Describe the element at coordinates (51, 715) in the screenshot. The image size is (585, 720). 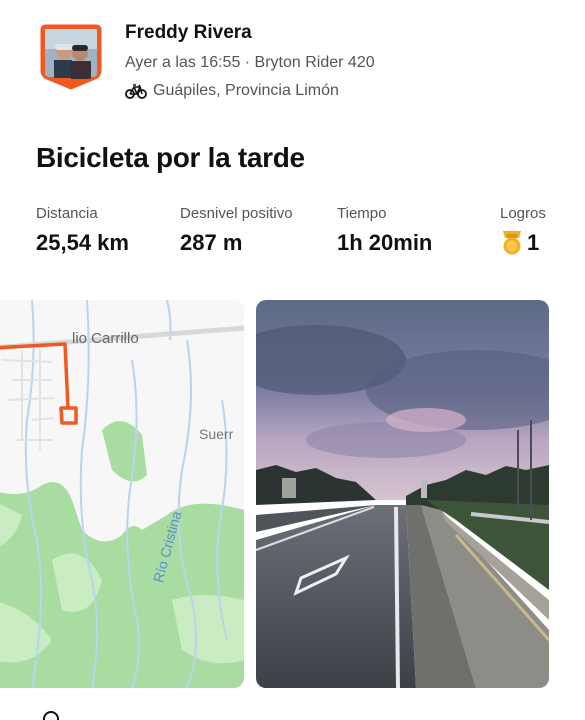
I see `user-icon` at that location.